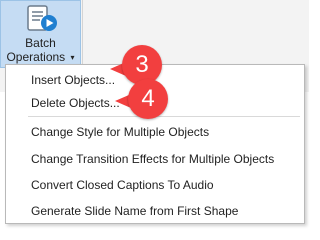 The height and width of the screenshot is (240, 320). I want to click on batch-operations-label: Batch Operations ▾, so click(40, 50).